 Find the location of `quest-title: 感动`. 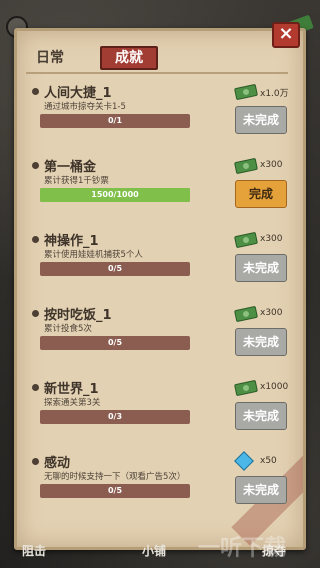

quest-title: 感动 is located at coordinates (57, 463).